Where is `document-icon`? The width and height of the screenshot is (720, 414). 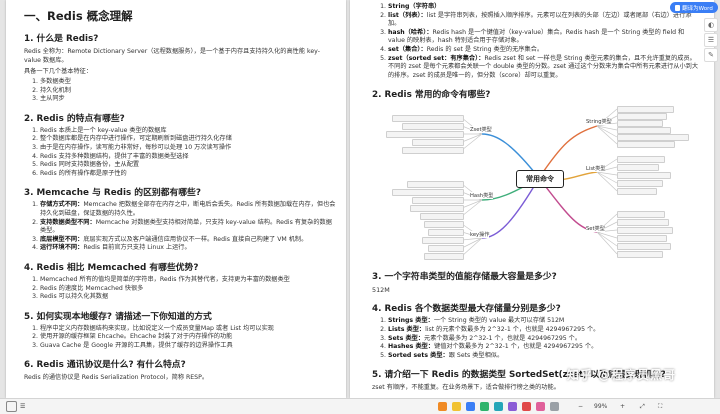
document-icon is located at coordinates (678, 7).